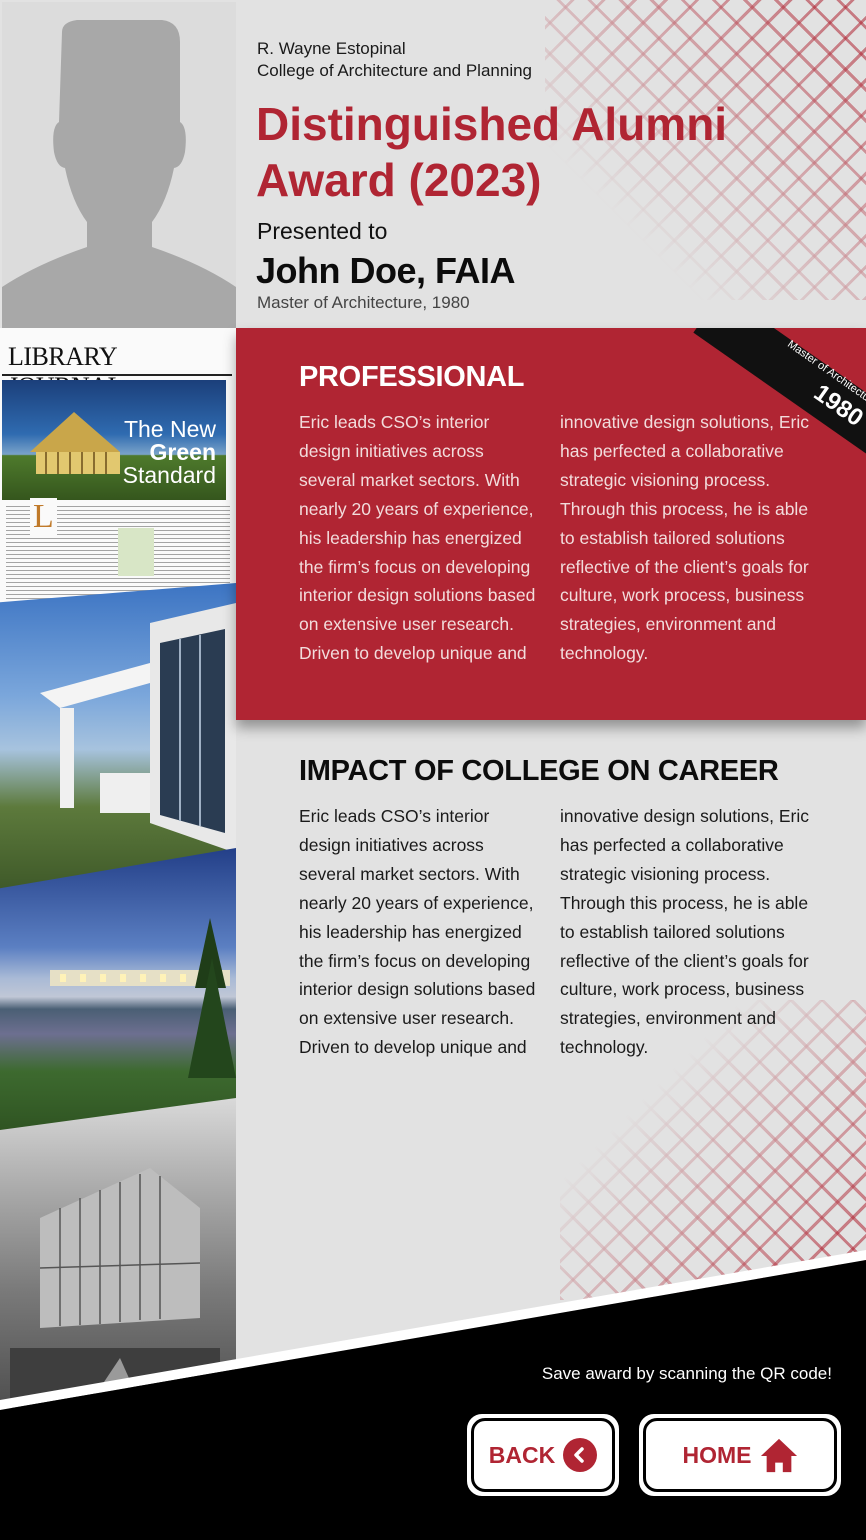  Describe the element at coordinates (331, 48) in the screenshot. I see `college-name-line1: R. Wayne Estopinal` at that location.